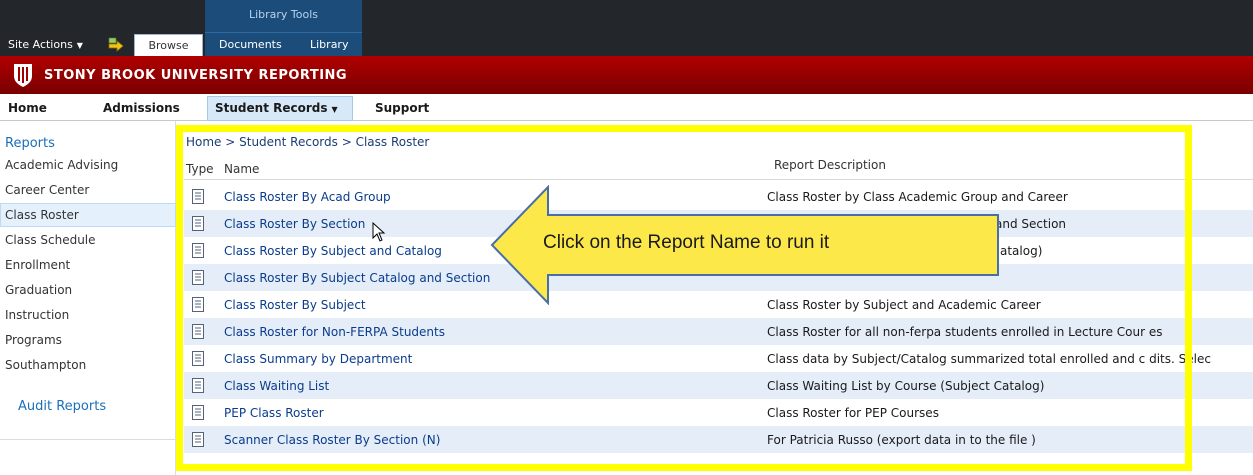 The width and height of the screenshot is (1253, 475). I want to click on library-tools-group: Library Tools, so click(283, 16).